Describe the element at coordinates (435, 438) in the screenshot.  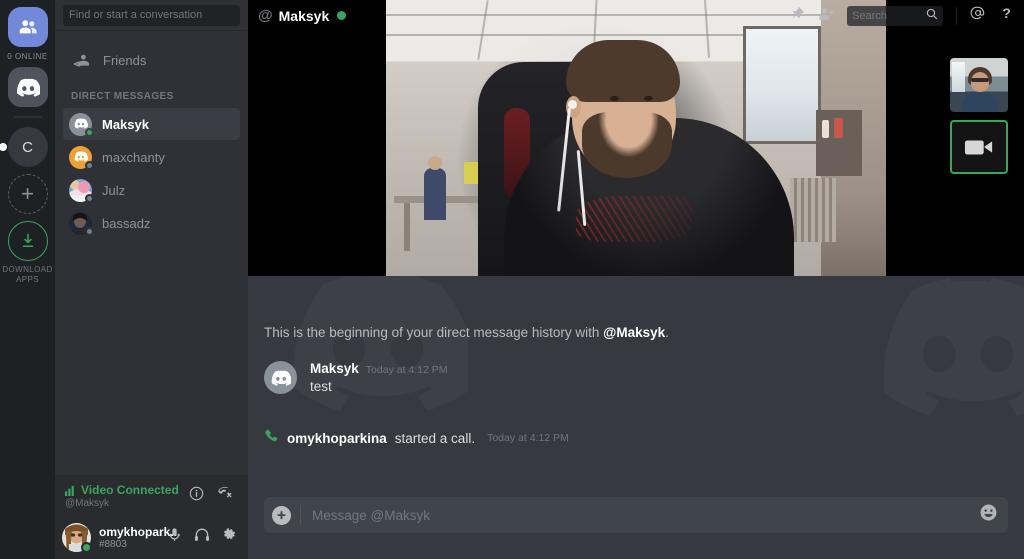
I see `system-message-text: started a call.` at that location.